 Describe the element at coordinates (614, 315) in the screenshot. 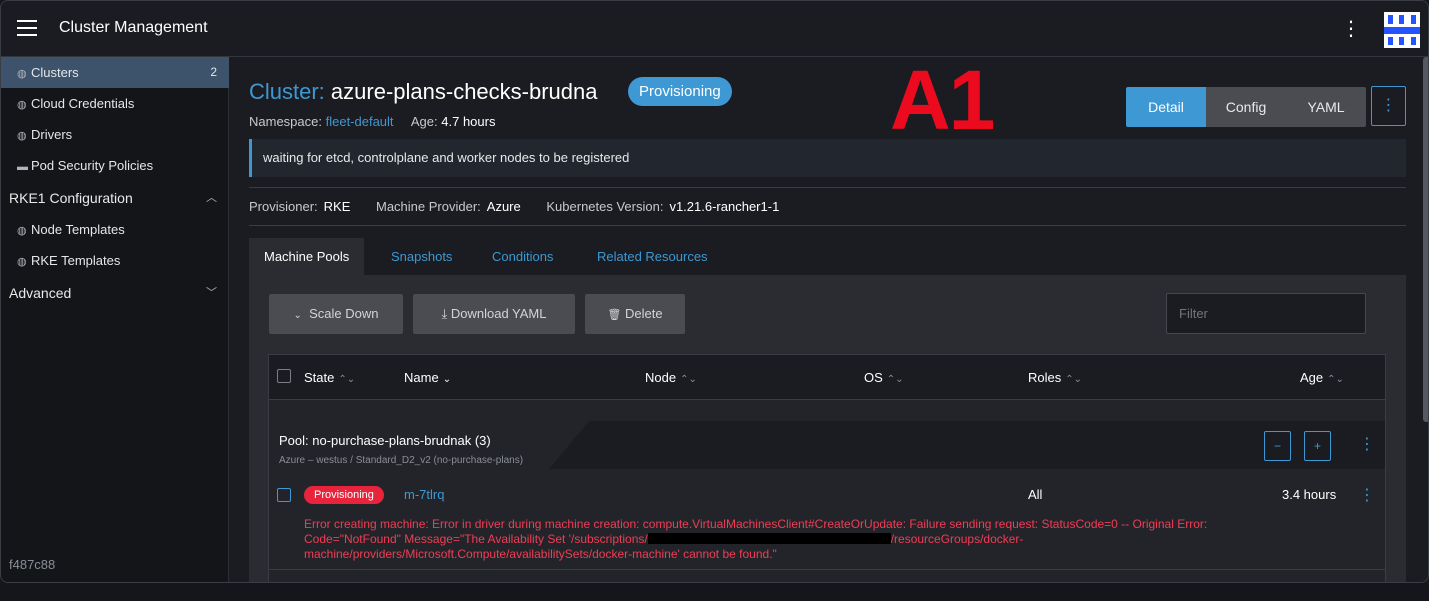

I see `trash-icon: 🗑` at that location.